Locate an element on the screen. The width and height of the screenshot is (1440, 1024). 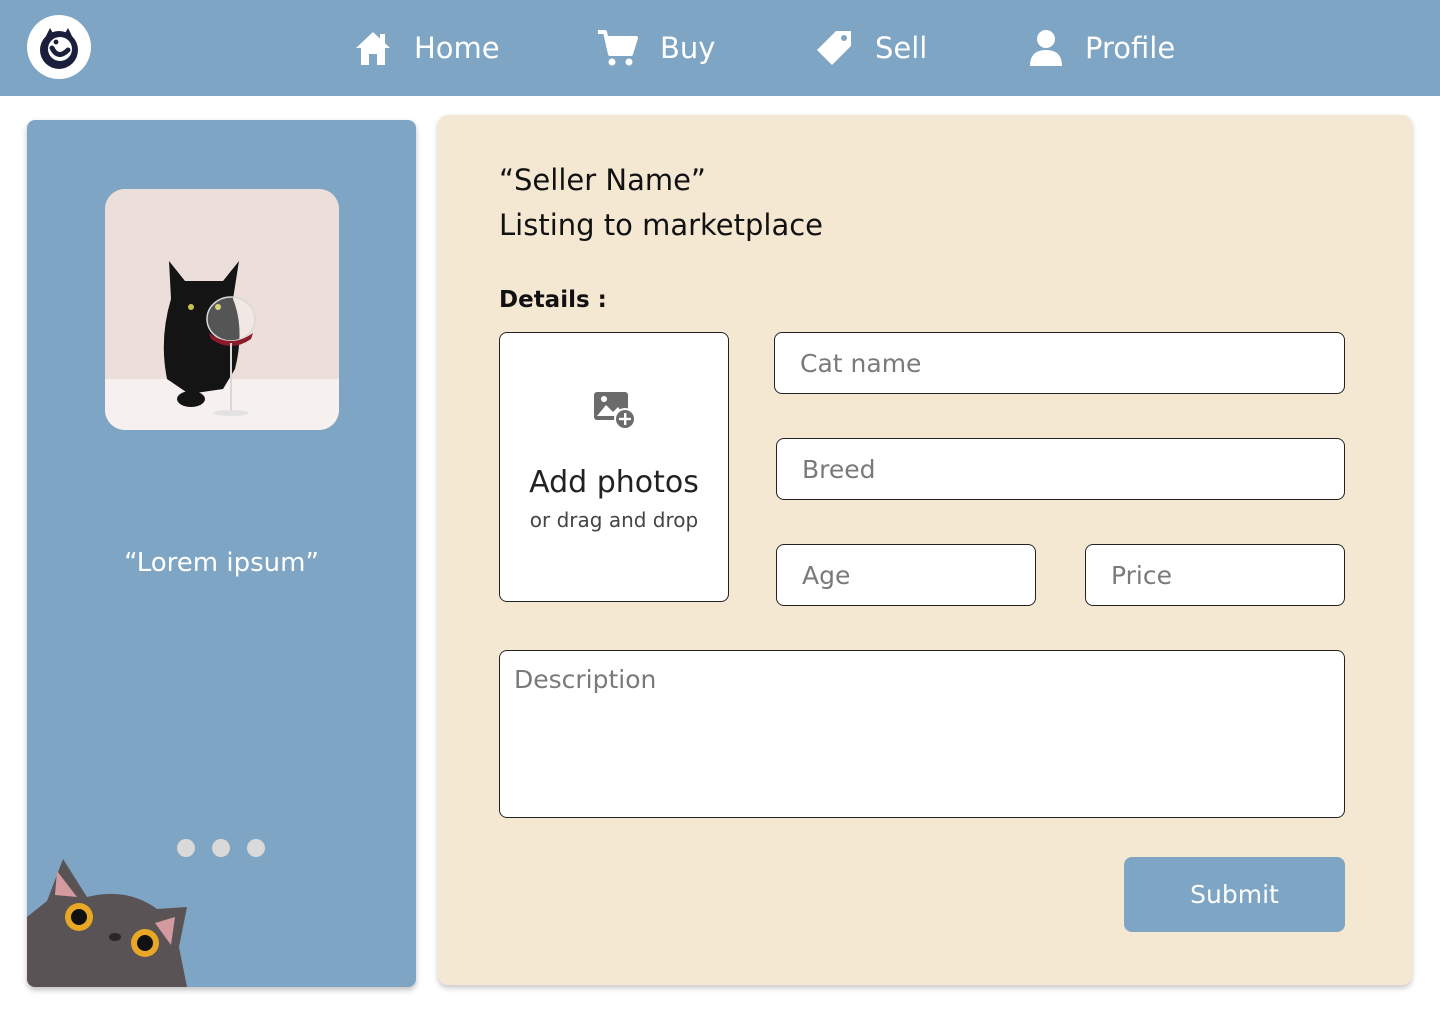
page-title: Listing to marketplace is located at coordinates (661, 225).